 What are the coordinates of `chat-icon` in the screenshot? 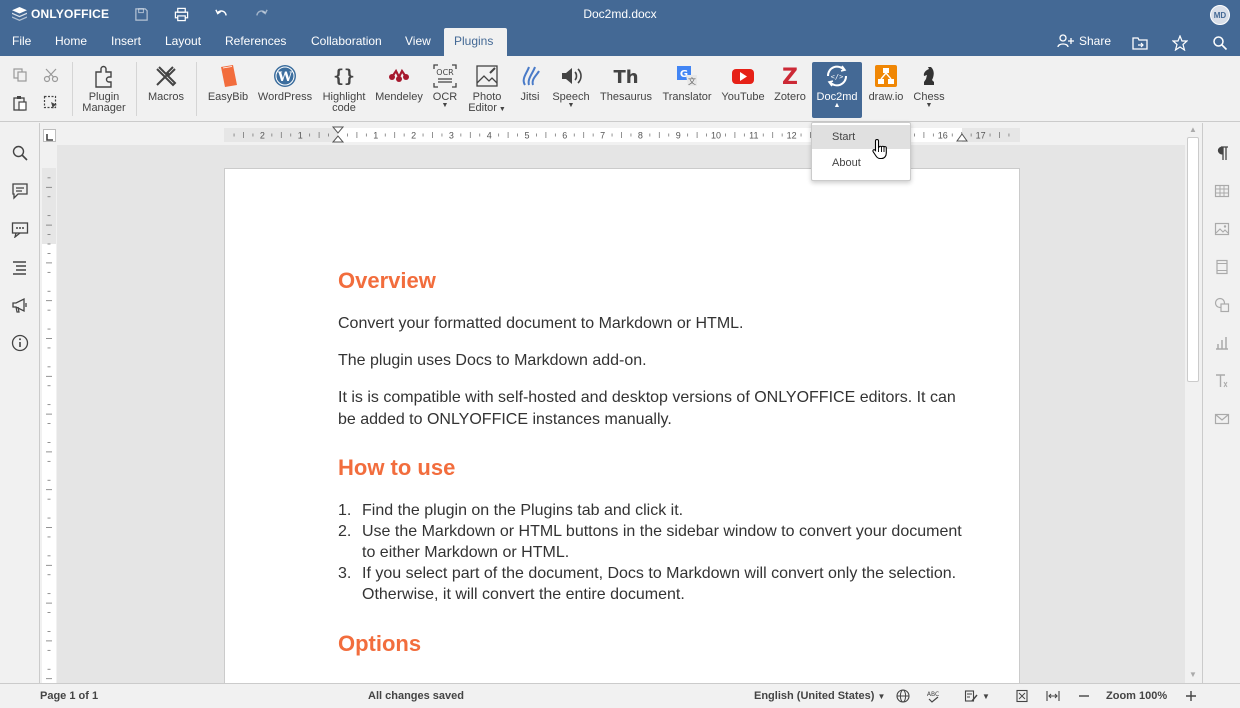 It's located at (20, 229).